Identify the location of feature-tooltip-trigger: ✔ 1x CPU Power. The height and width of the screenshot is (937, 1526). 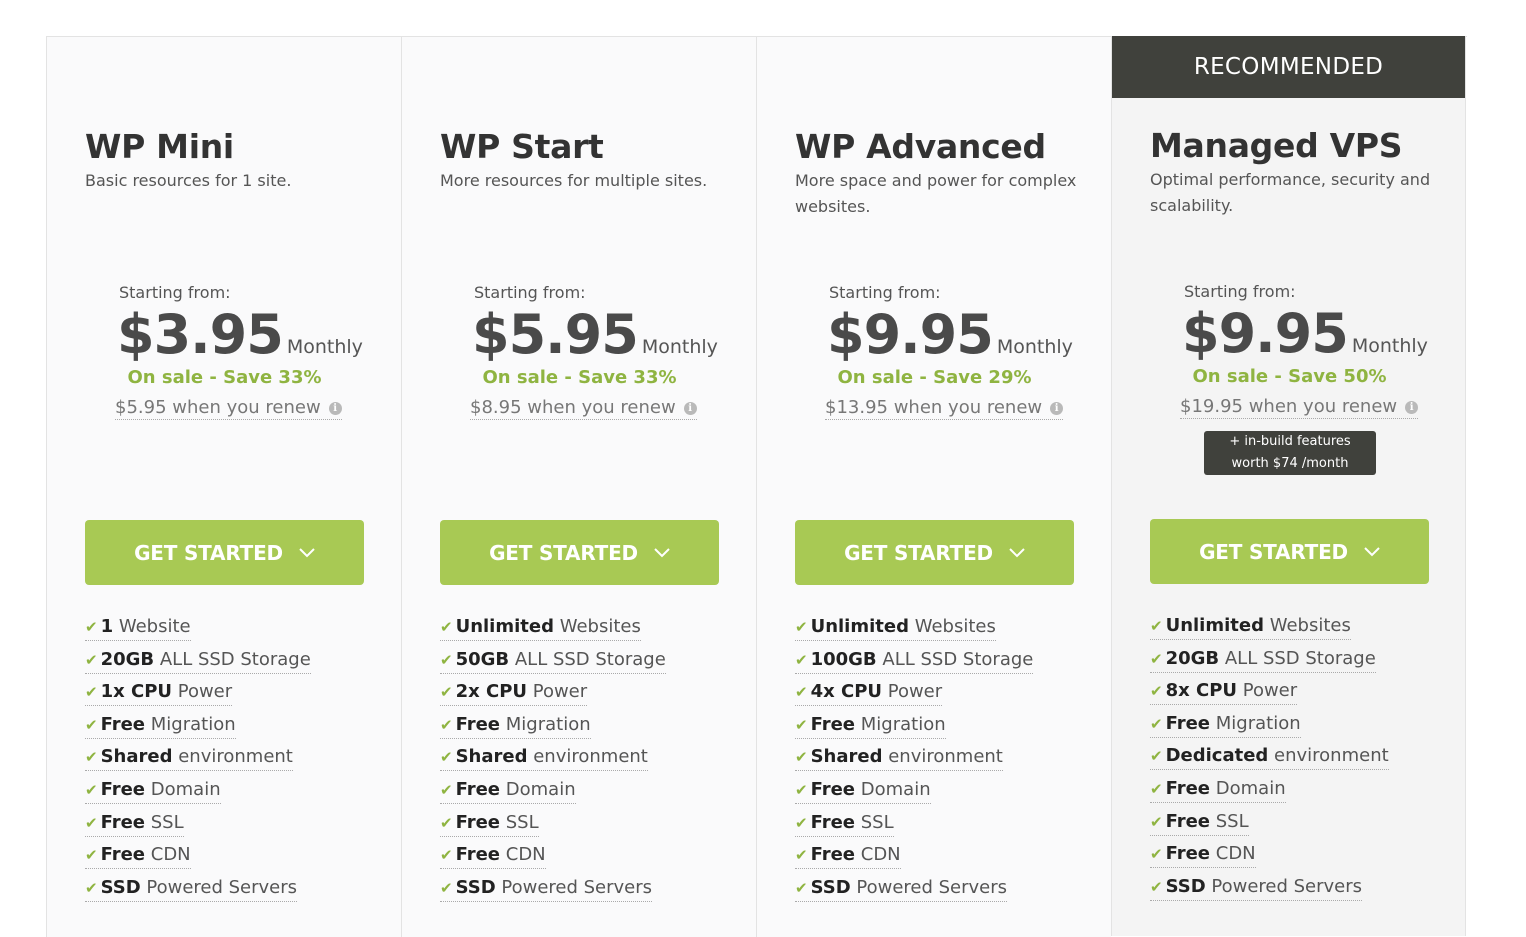
(159, 693).